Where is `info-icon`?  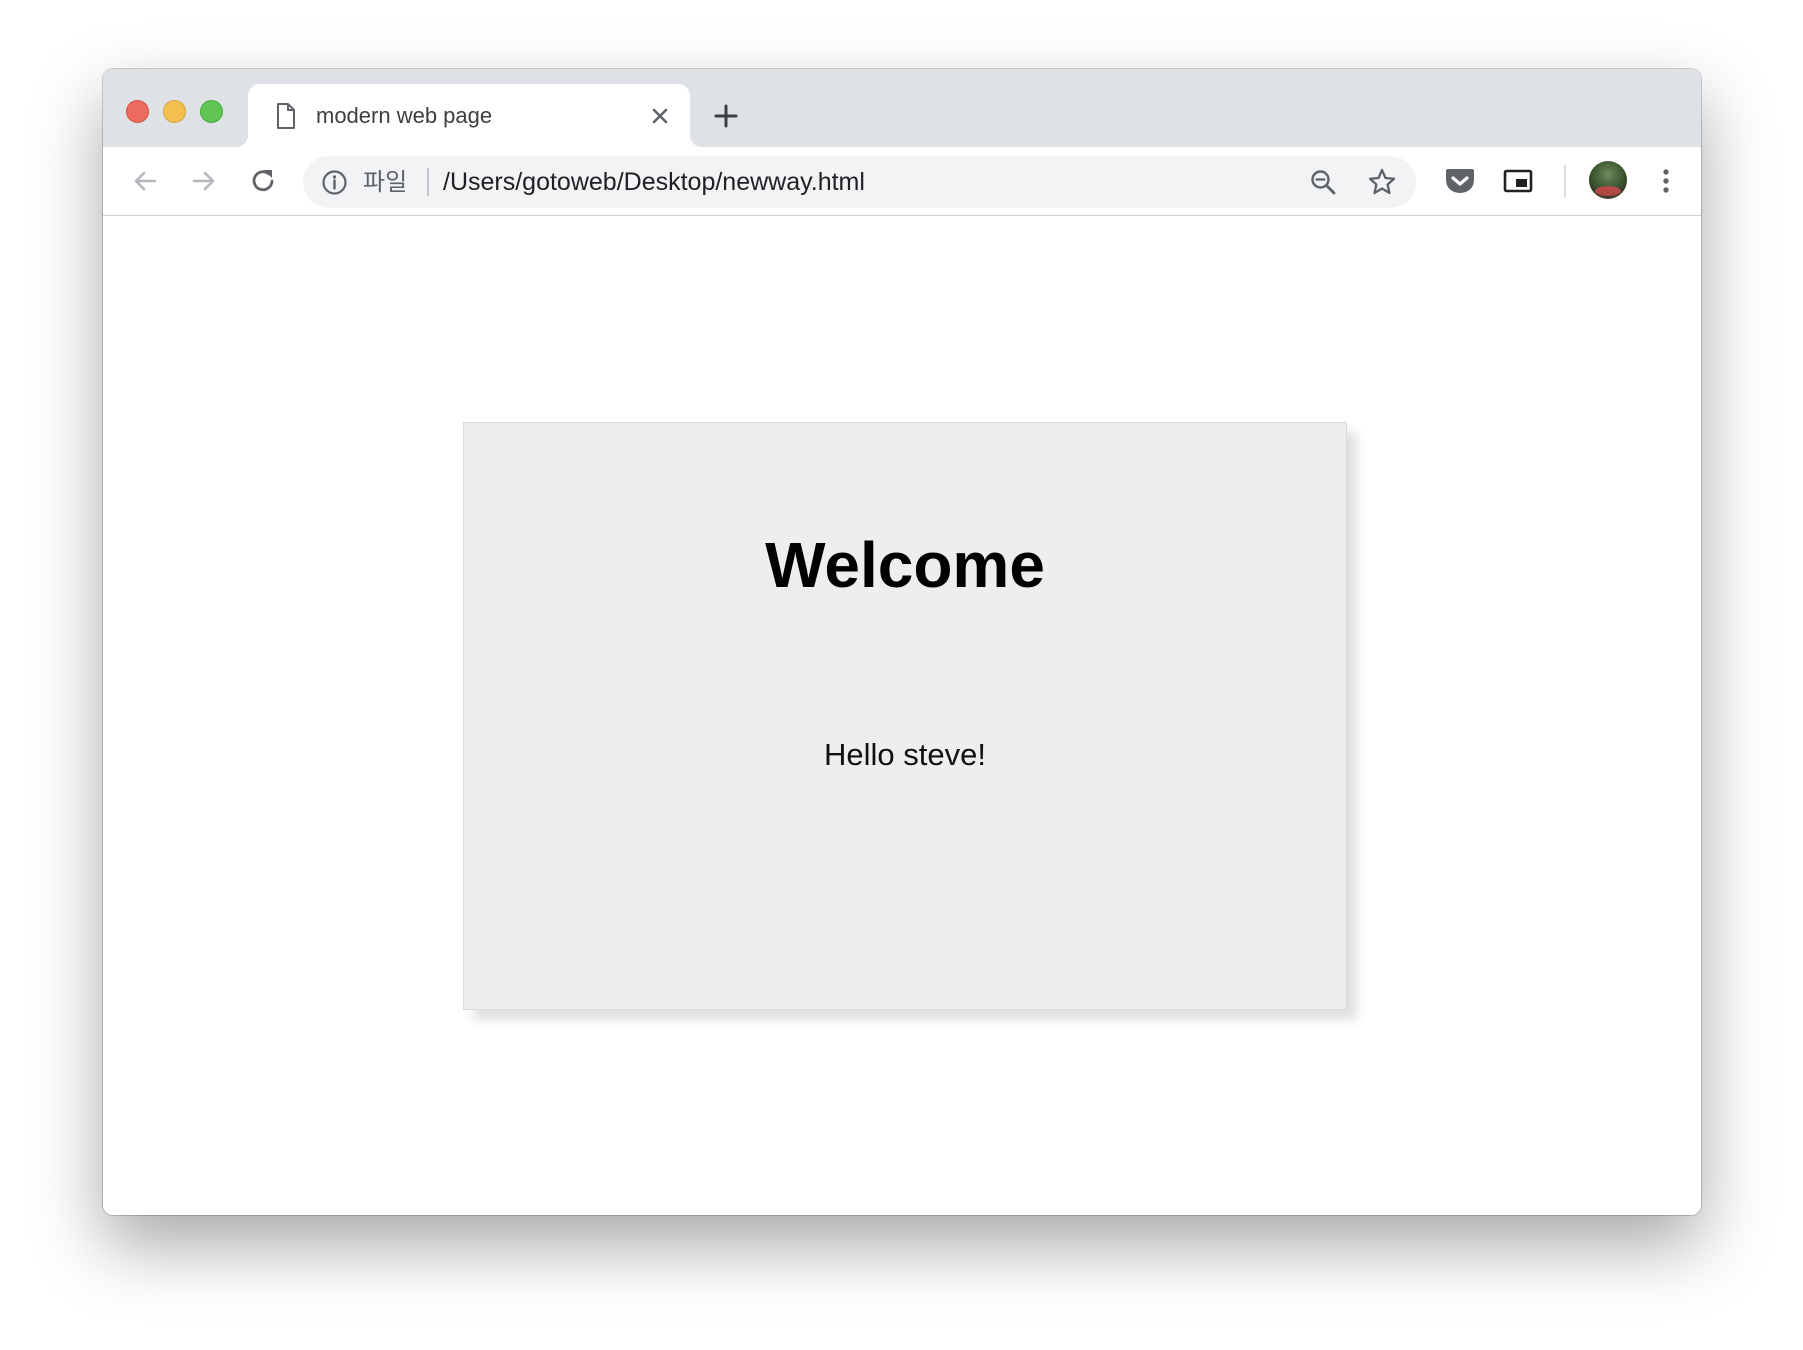
info-icon is located at coordinates (334, 182).